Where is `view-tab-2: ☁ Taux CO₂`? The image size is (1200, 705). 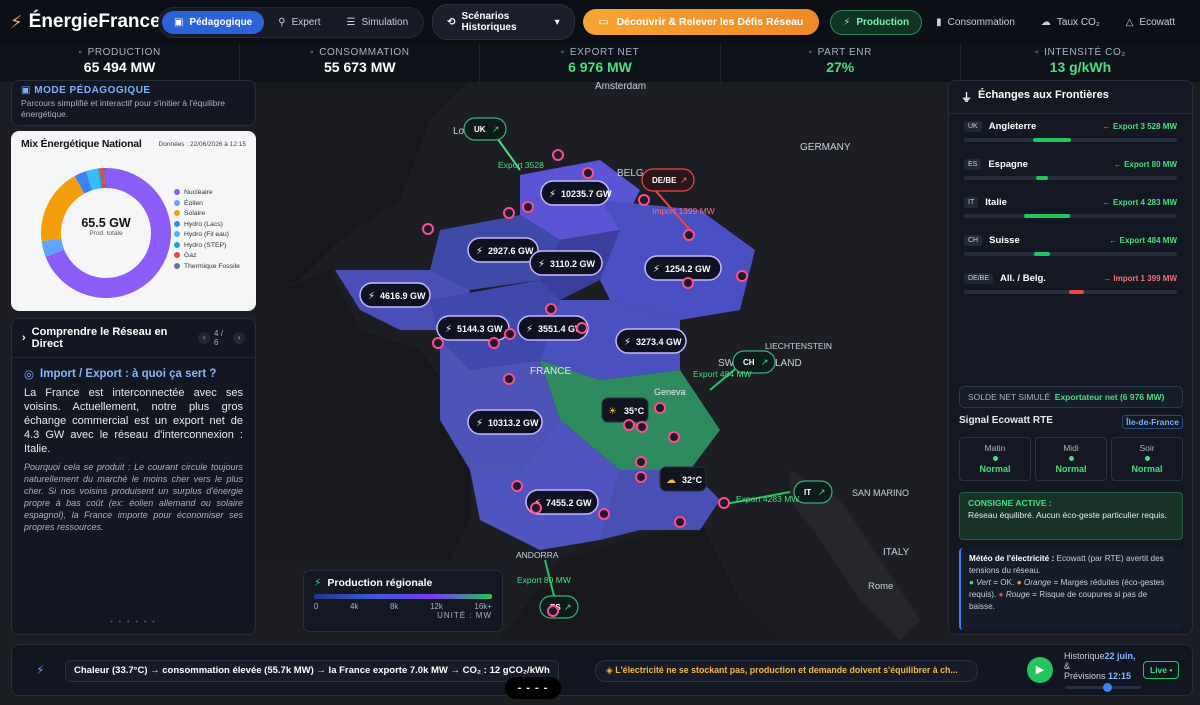
view-tab-2: ☁ Taux CO₂ is located at coordinates (1070, 22).